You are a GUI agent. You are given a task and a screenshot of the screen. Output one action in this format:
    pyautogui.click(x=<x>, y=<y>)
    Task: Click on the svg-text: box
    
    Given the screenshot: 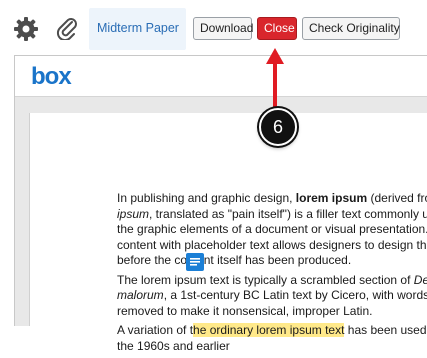 What is the action you would take?
    pyautogui.click(x=51, y=76)
    